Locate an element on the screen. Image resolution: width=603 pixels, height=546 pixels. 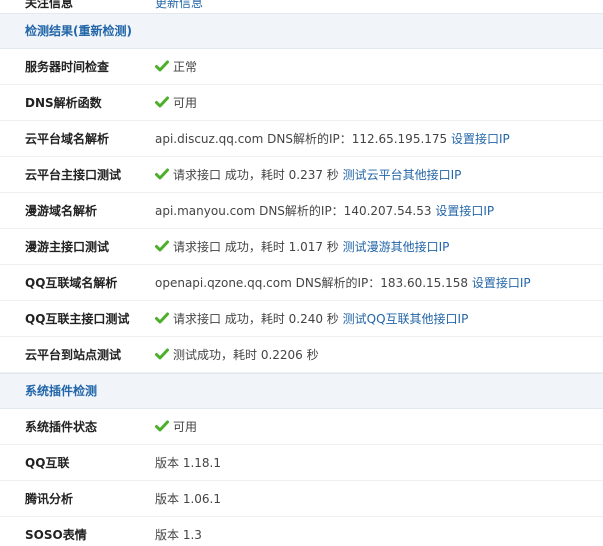
row-action-link: 测试QQ互联其他接口IP is located at coordinates (406, 319).